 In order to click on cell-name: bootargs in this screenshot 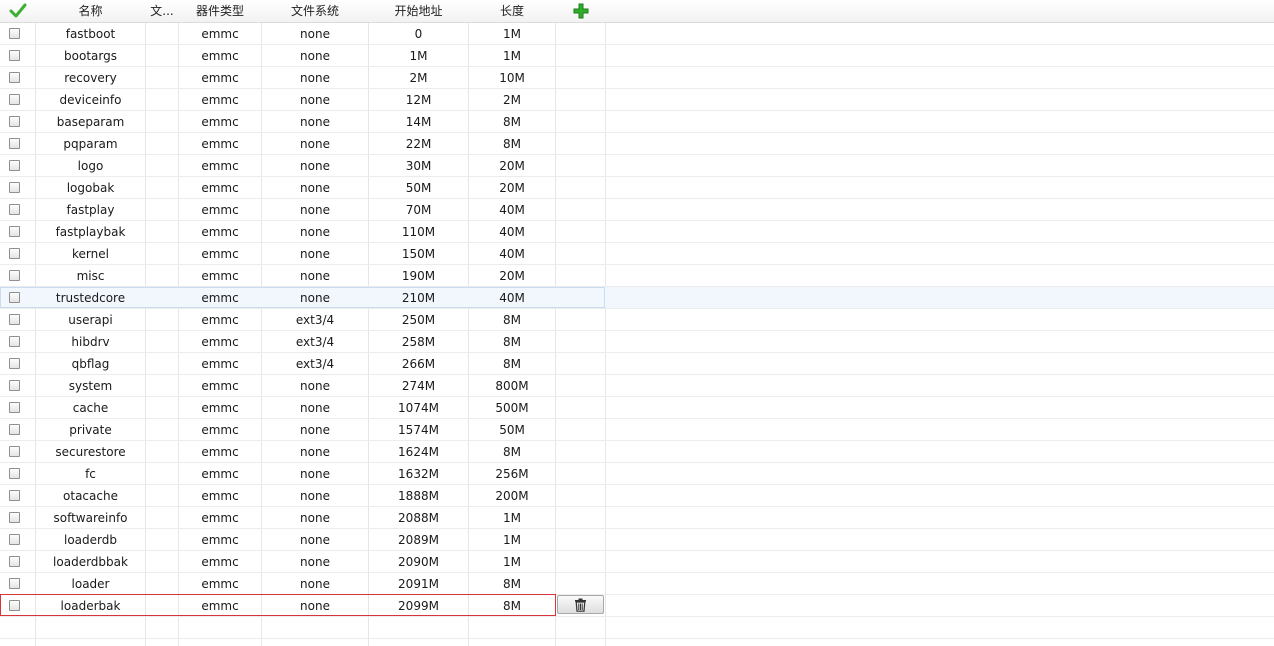, I will do `click(90, 55)`.